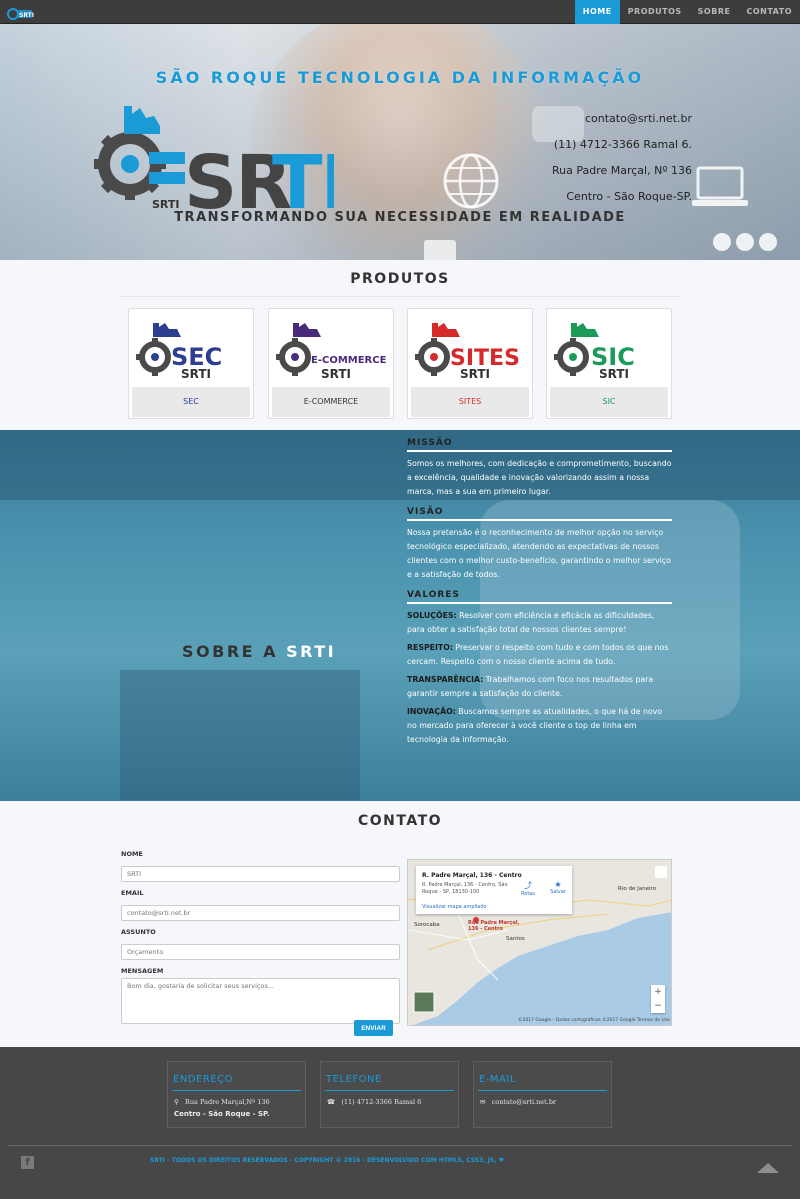 Image resolution: width=800 pixels, height=1199 pixels. I want to click on about-title: SOBRE A SRTI, so click(259, 651).